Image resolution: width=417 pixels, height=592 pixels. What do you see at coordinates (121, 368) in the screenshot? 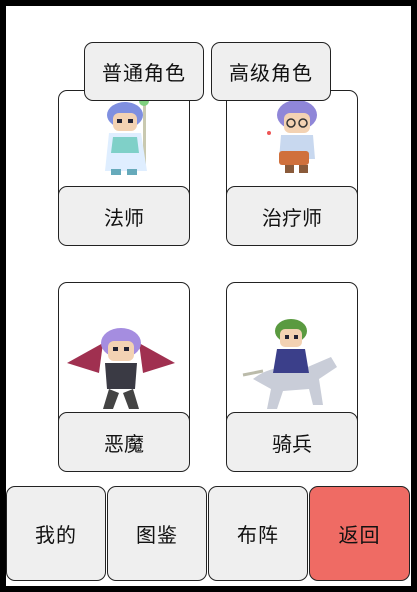
I see `demon-sprite-icon` at bounding box center [121, 368].